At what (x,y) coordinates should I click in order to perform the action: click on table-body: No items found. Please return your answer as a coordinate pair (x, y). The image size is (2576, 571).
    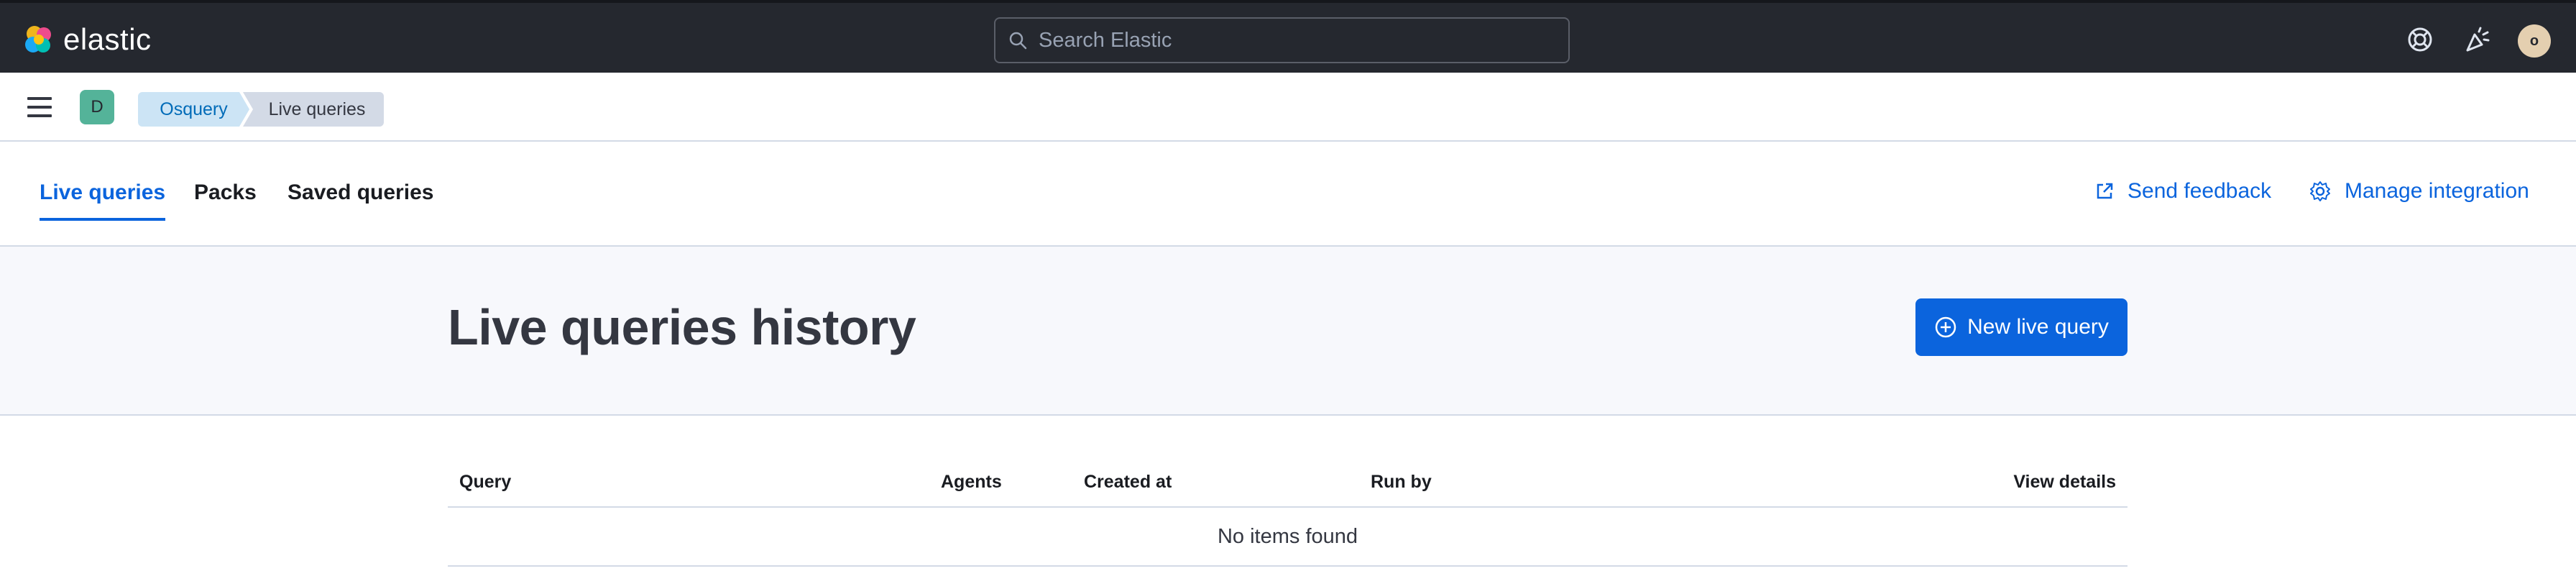
    Looking at the image, I should click on (1288, 537).